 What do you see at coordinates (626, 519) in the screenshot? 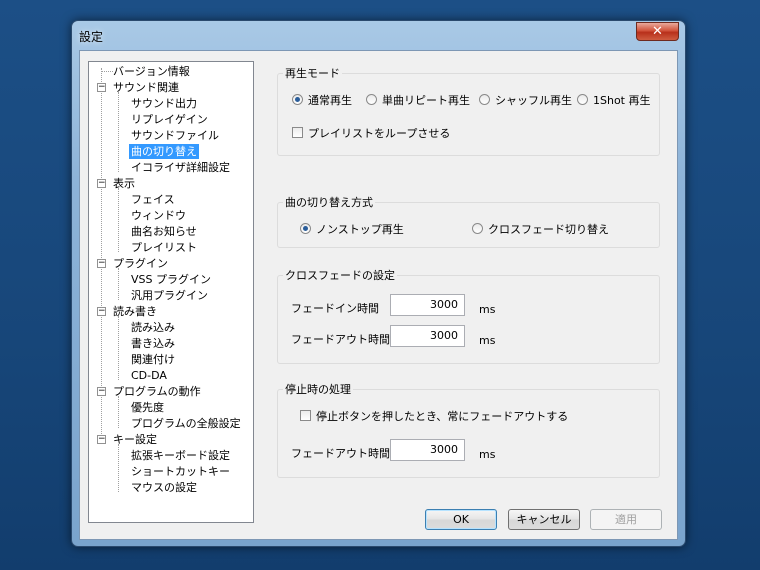
I see `apply-button: 適用` at bounding box center [626, 519].